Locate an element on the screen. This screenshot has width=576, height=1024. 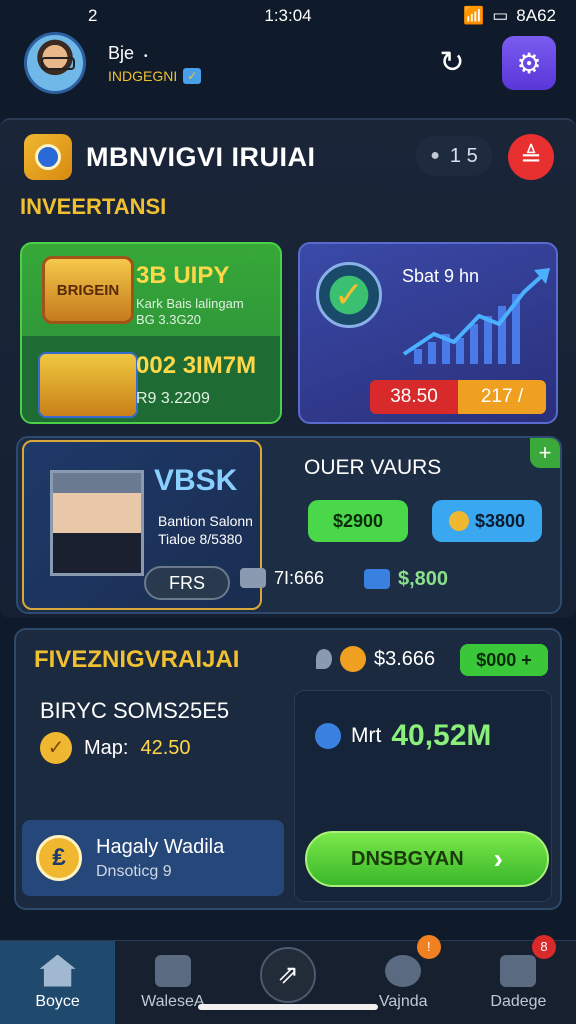
nav-wallet: WaleseA is located at coordinates (172, 982).